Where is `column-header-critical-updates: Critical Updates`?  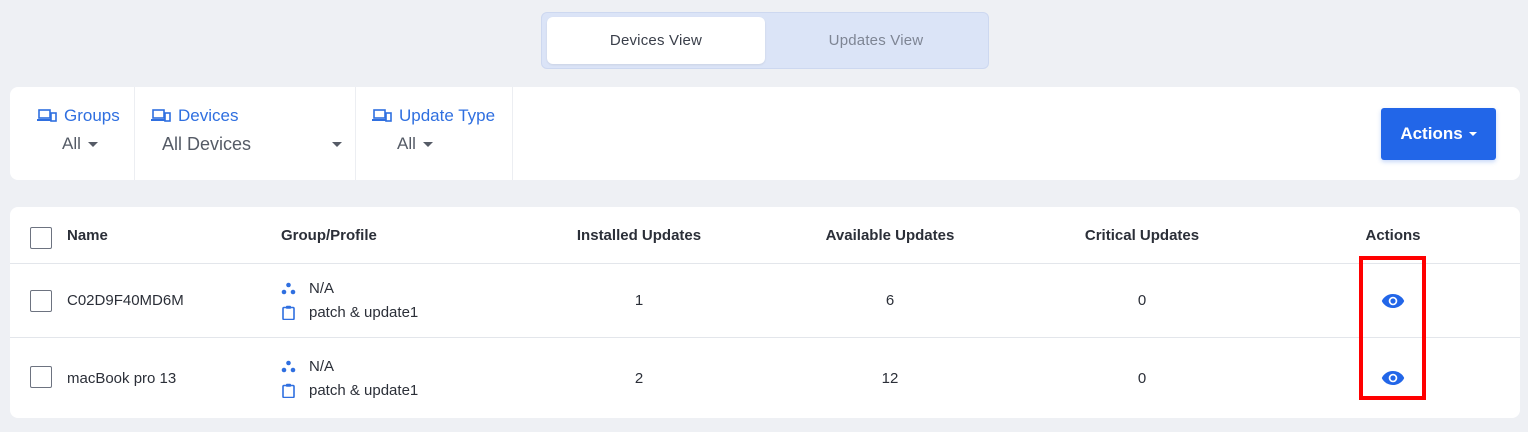
column-header-critical-updates: Critical Updates is located at coordinates (1142, 235).